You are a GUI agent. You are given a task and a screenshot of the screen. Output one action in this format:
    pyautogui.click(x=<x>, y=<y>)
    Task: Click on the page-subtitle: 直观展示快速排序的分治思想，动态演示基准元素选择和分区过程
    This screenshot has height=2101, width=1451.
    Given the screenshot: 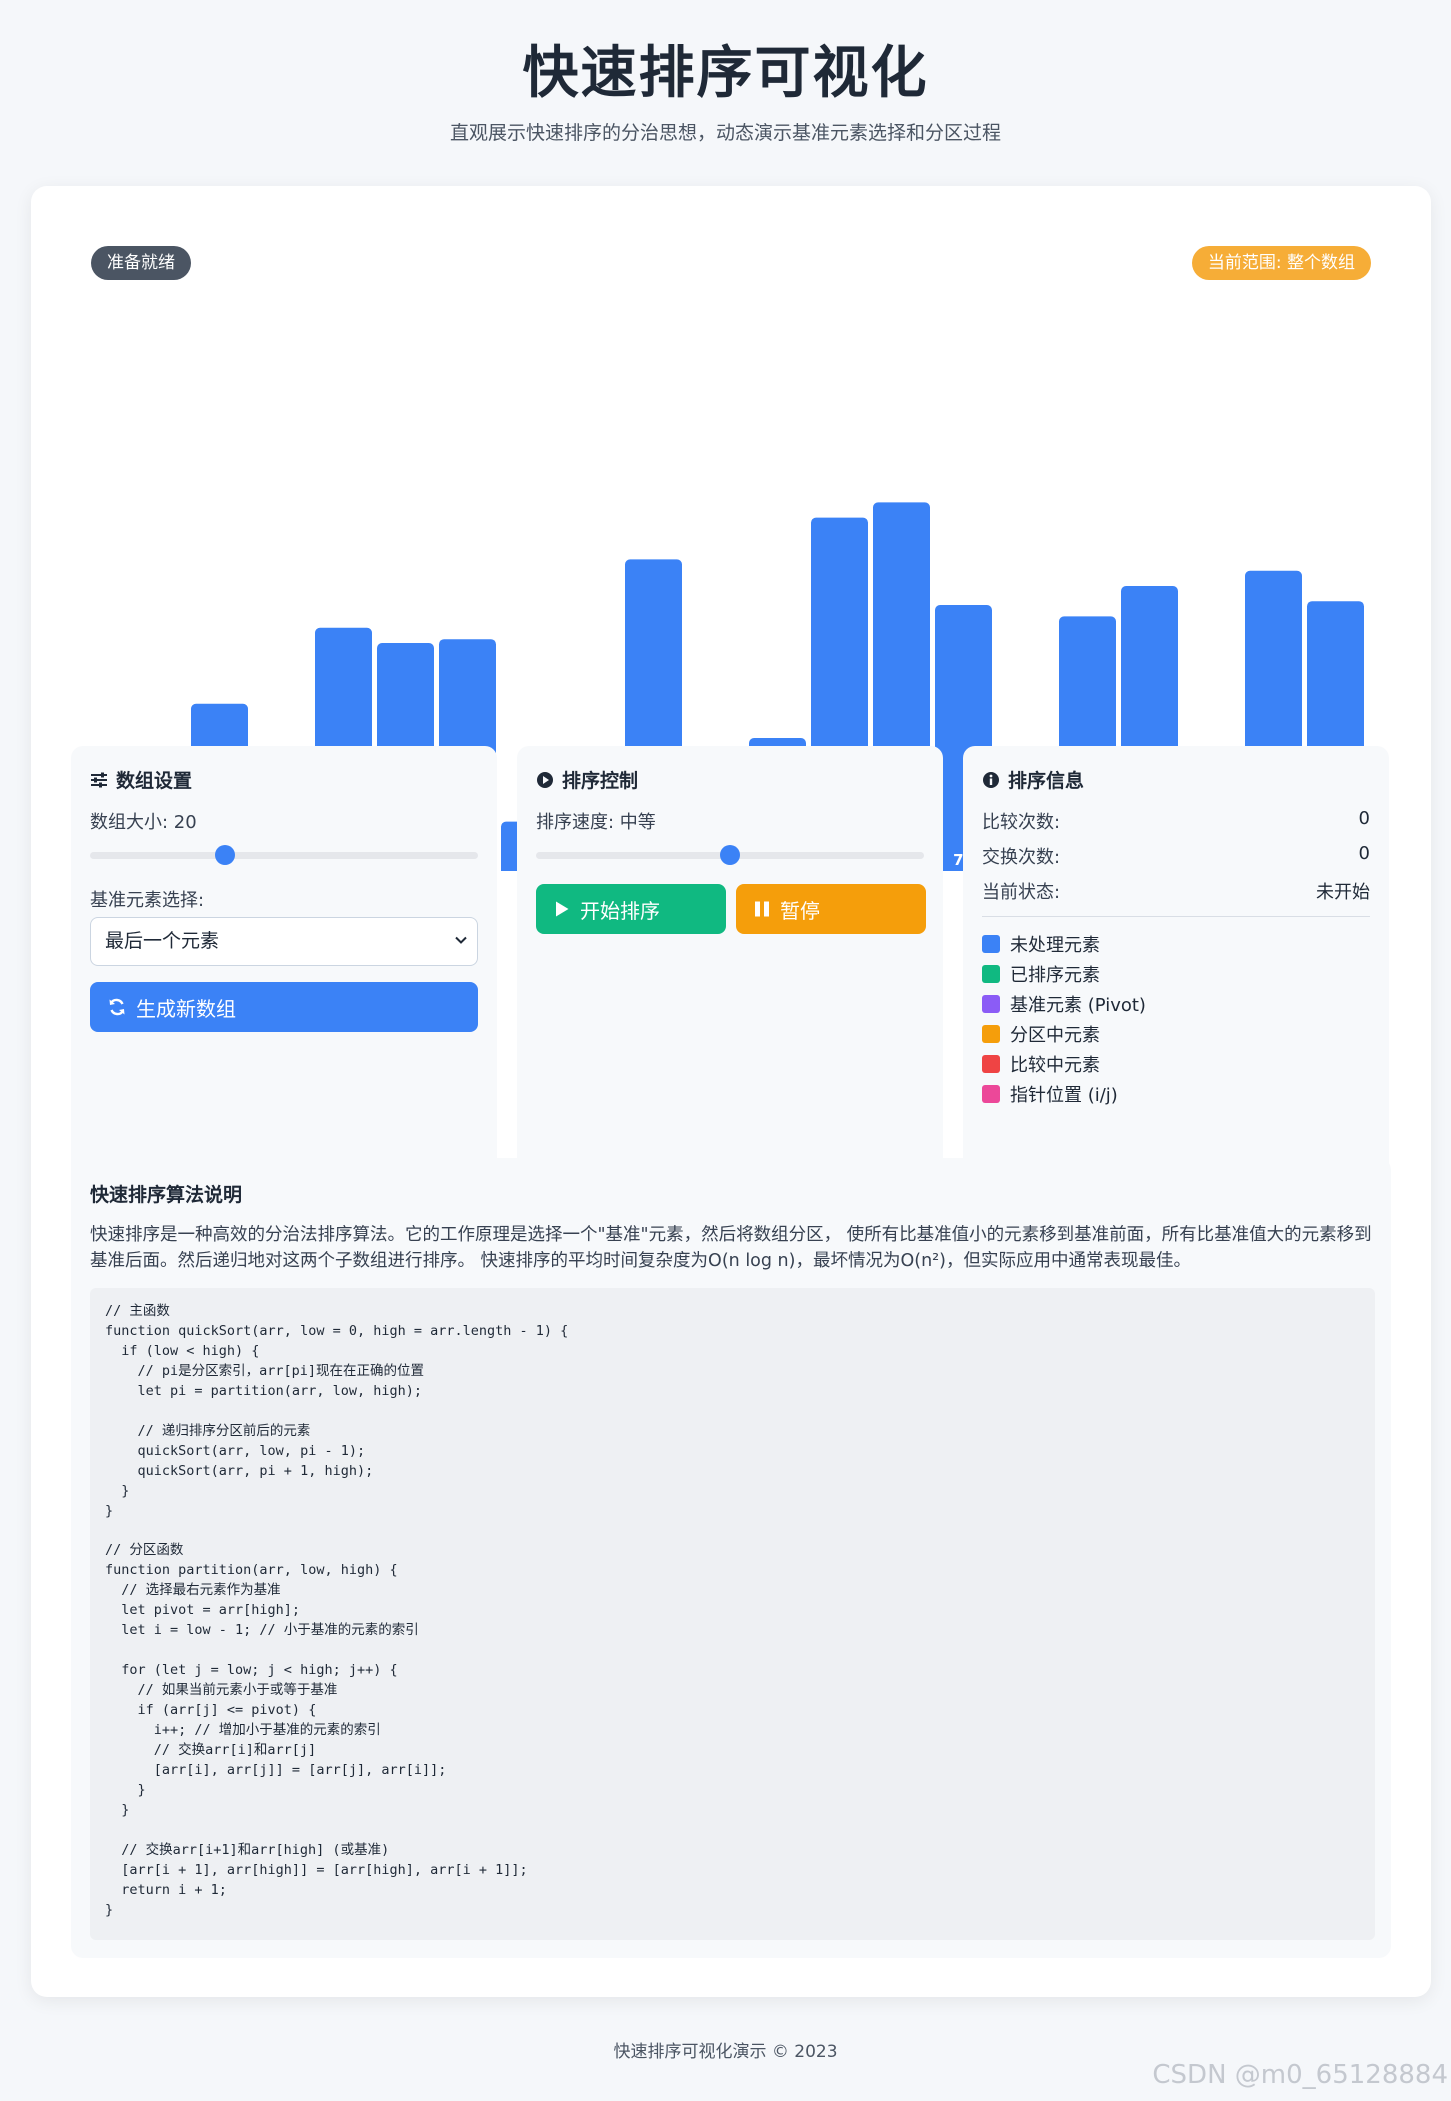 What is the action you would take?
    pyautogui.click(x=725, y=133)
    